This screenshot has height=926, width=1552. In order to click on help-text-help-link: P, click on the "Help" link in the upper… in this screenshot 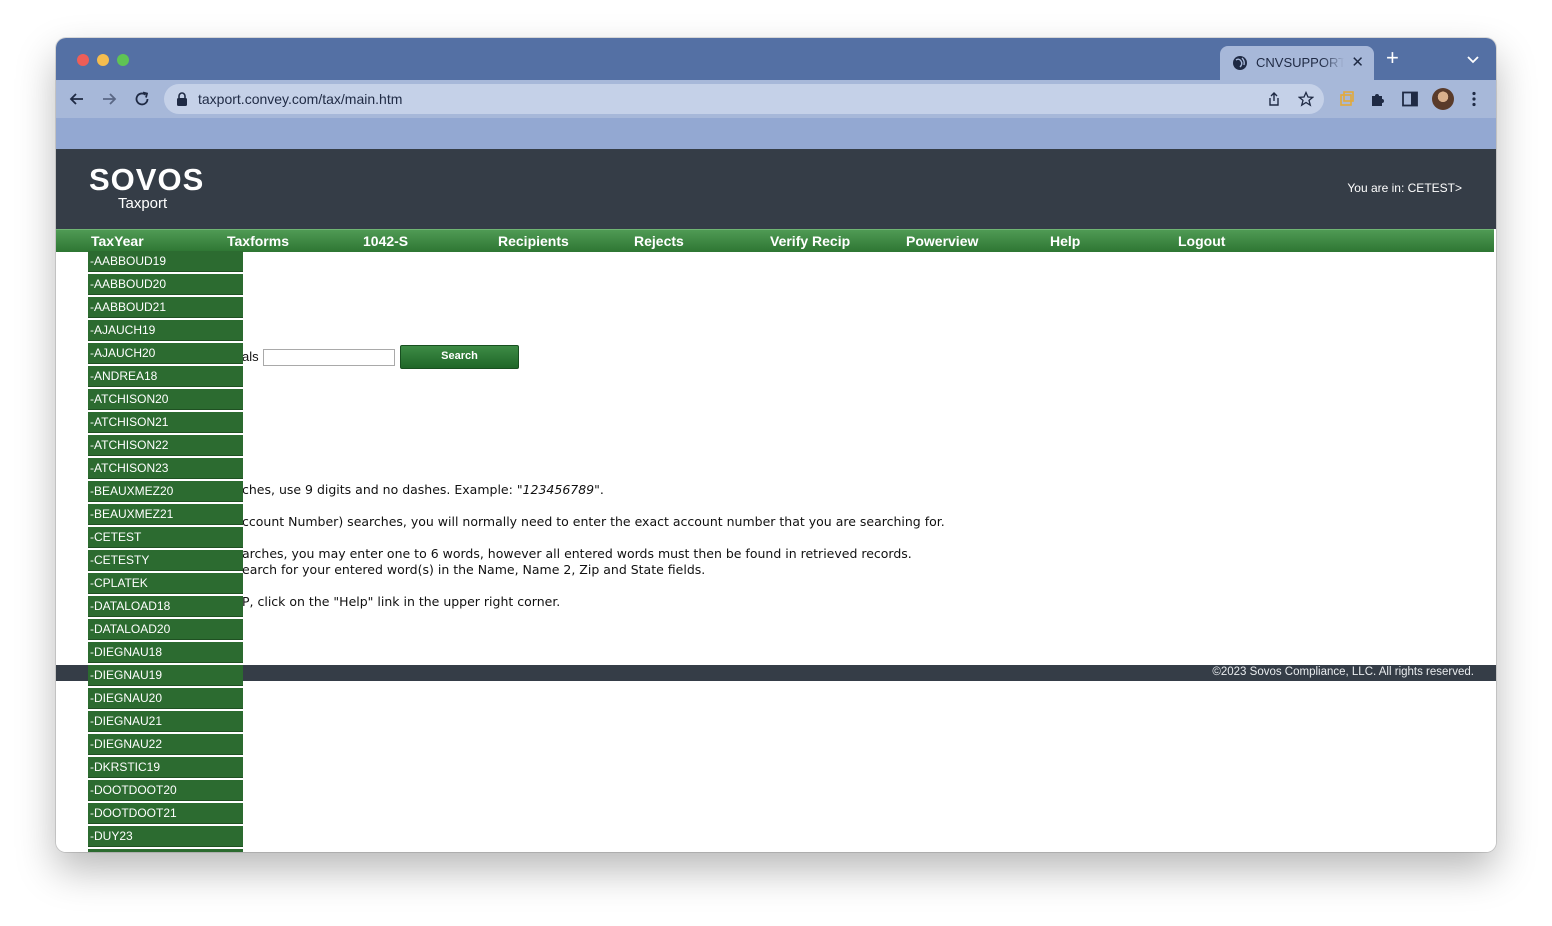, I will do `click(401, 601)`.